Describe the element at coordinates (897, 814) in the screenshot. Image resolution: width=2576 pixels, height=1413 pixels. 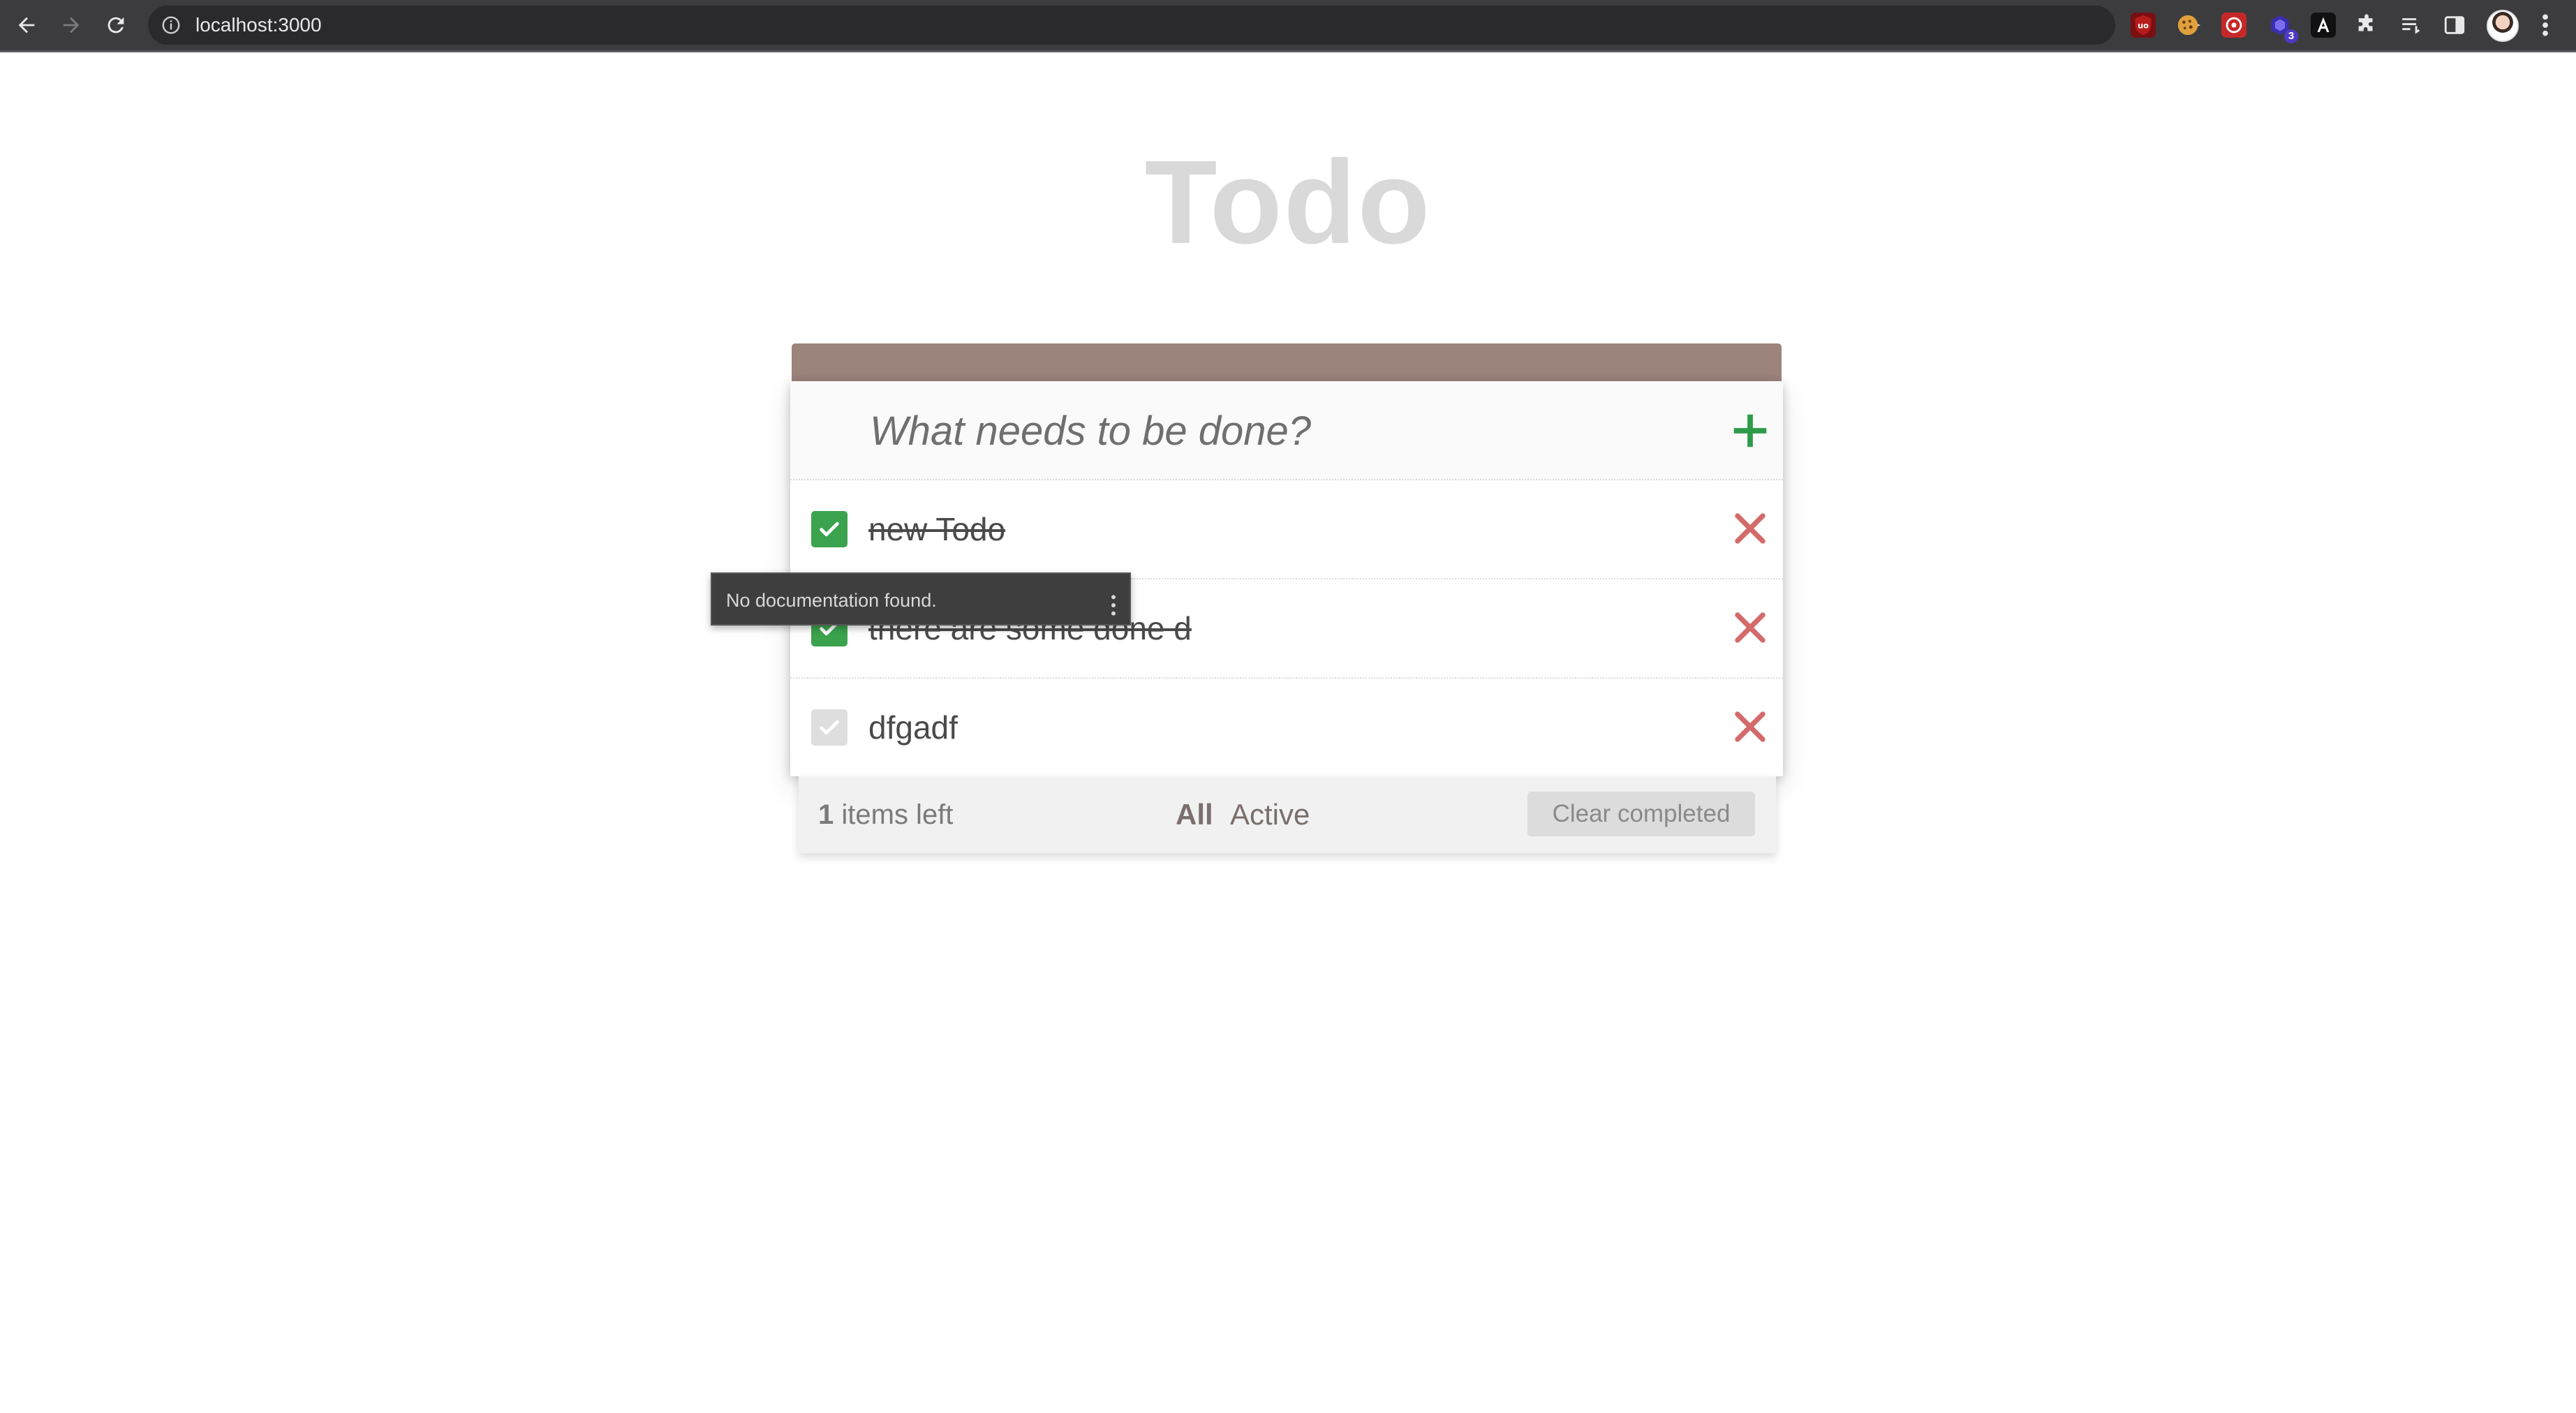
I see `items-left-label: items left` at that location.